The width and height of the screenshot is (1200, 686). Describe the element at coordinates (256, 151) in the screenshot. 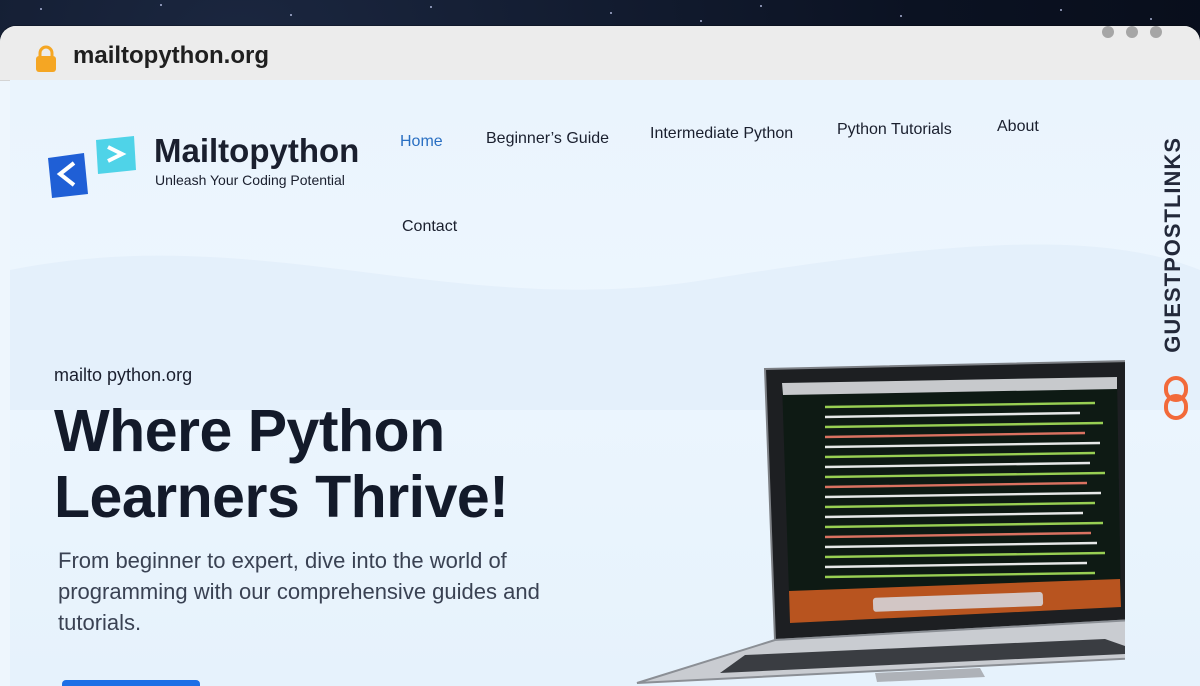

I see `brand-name: Mailtopython` at that location.